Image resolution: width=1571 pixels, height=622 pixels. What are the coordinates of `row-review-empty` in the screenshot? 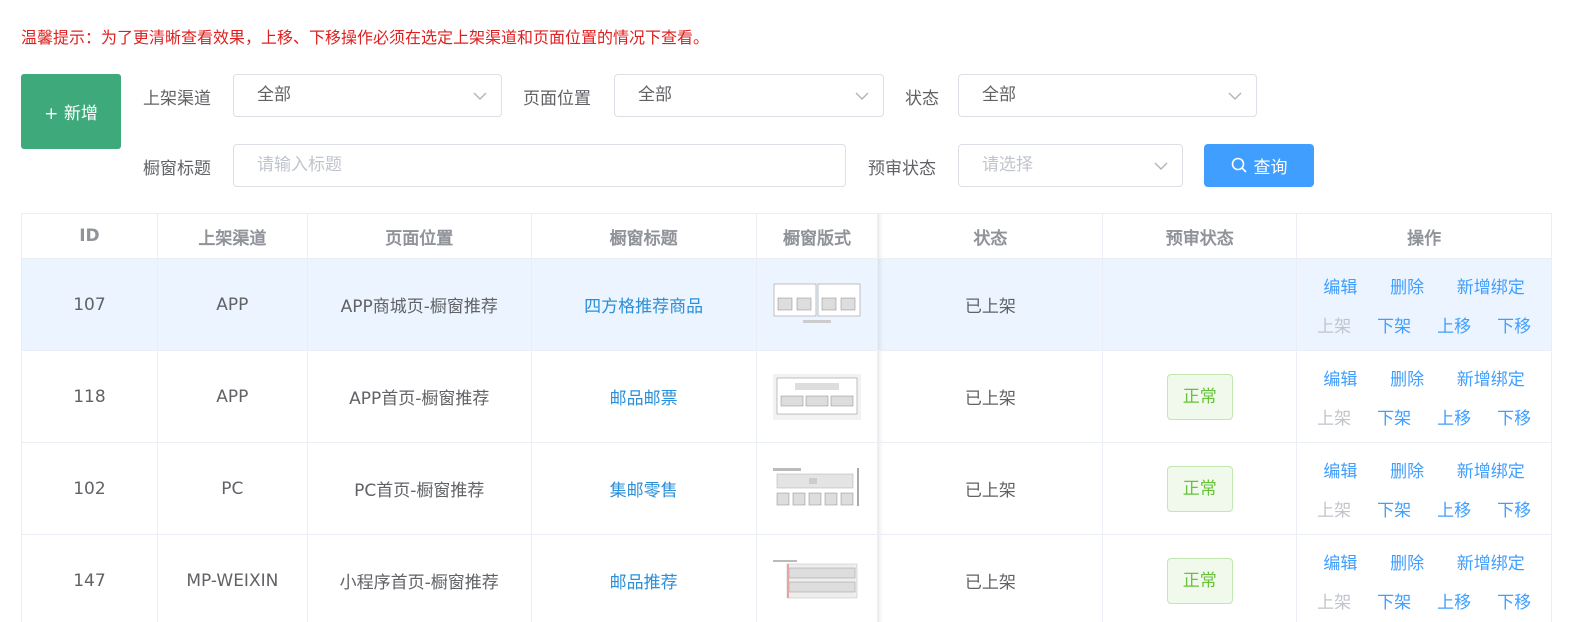 It's located at (1200, 304).